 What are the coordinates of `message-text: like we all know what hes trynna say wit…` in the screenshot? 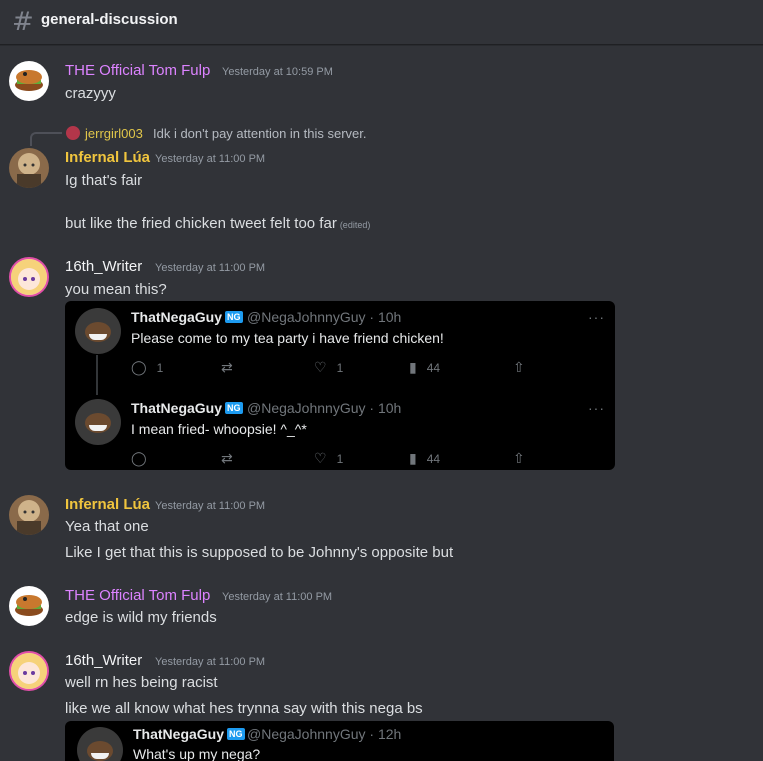 It's located at (244, 708).